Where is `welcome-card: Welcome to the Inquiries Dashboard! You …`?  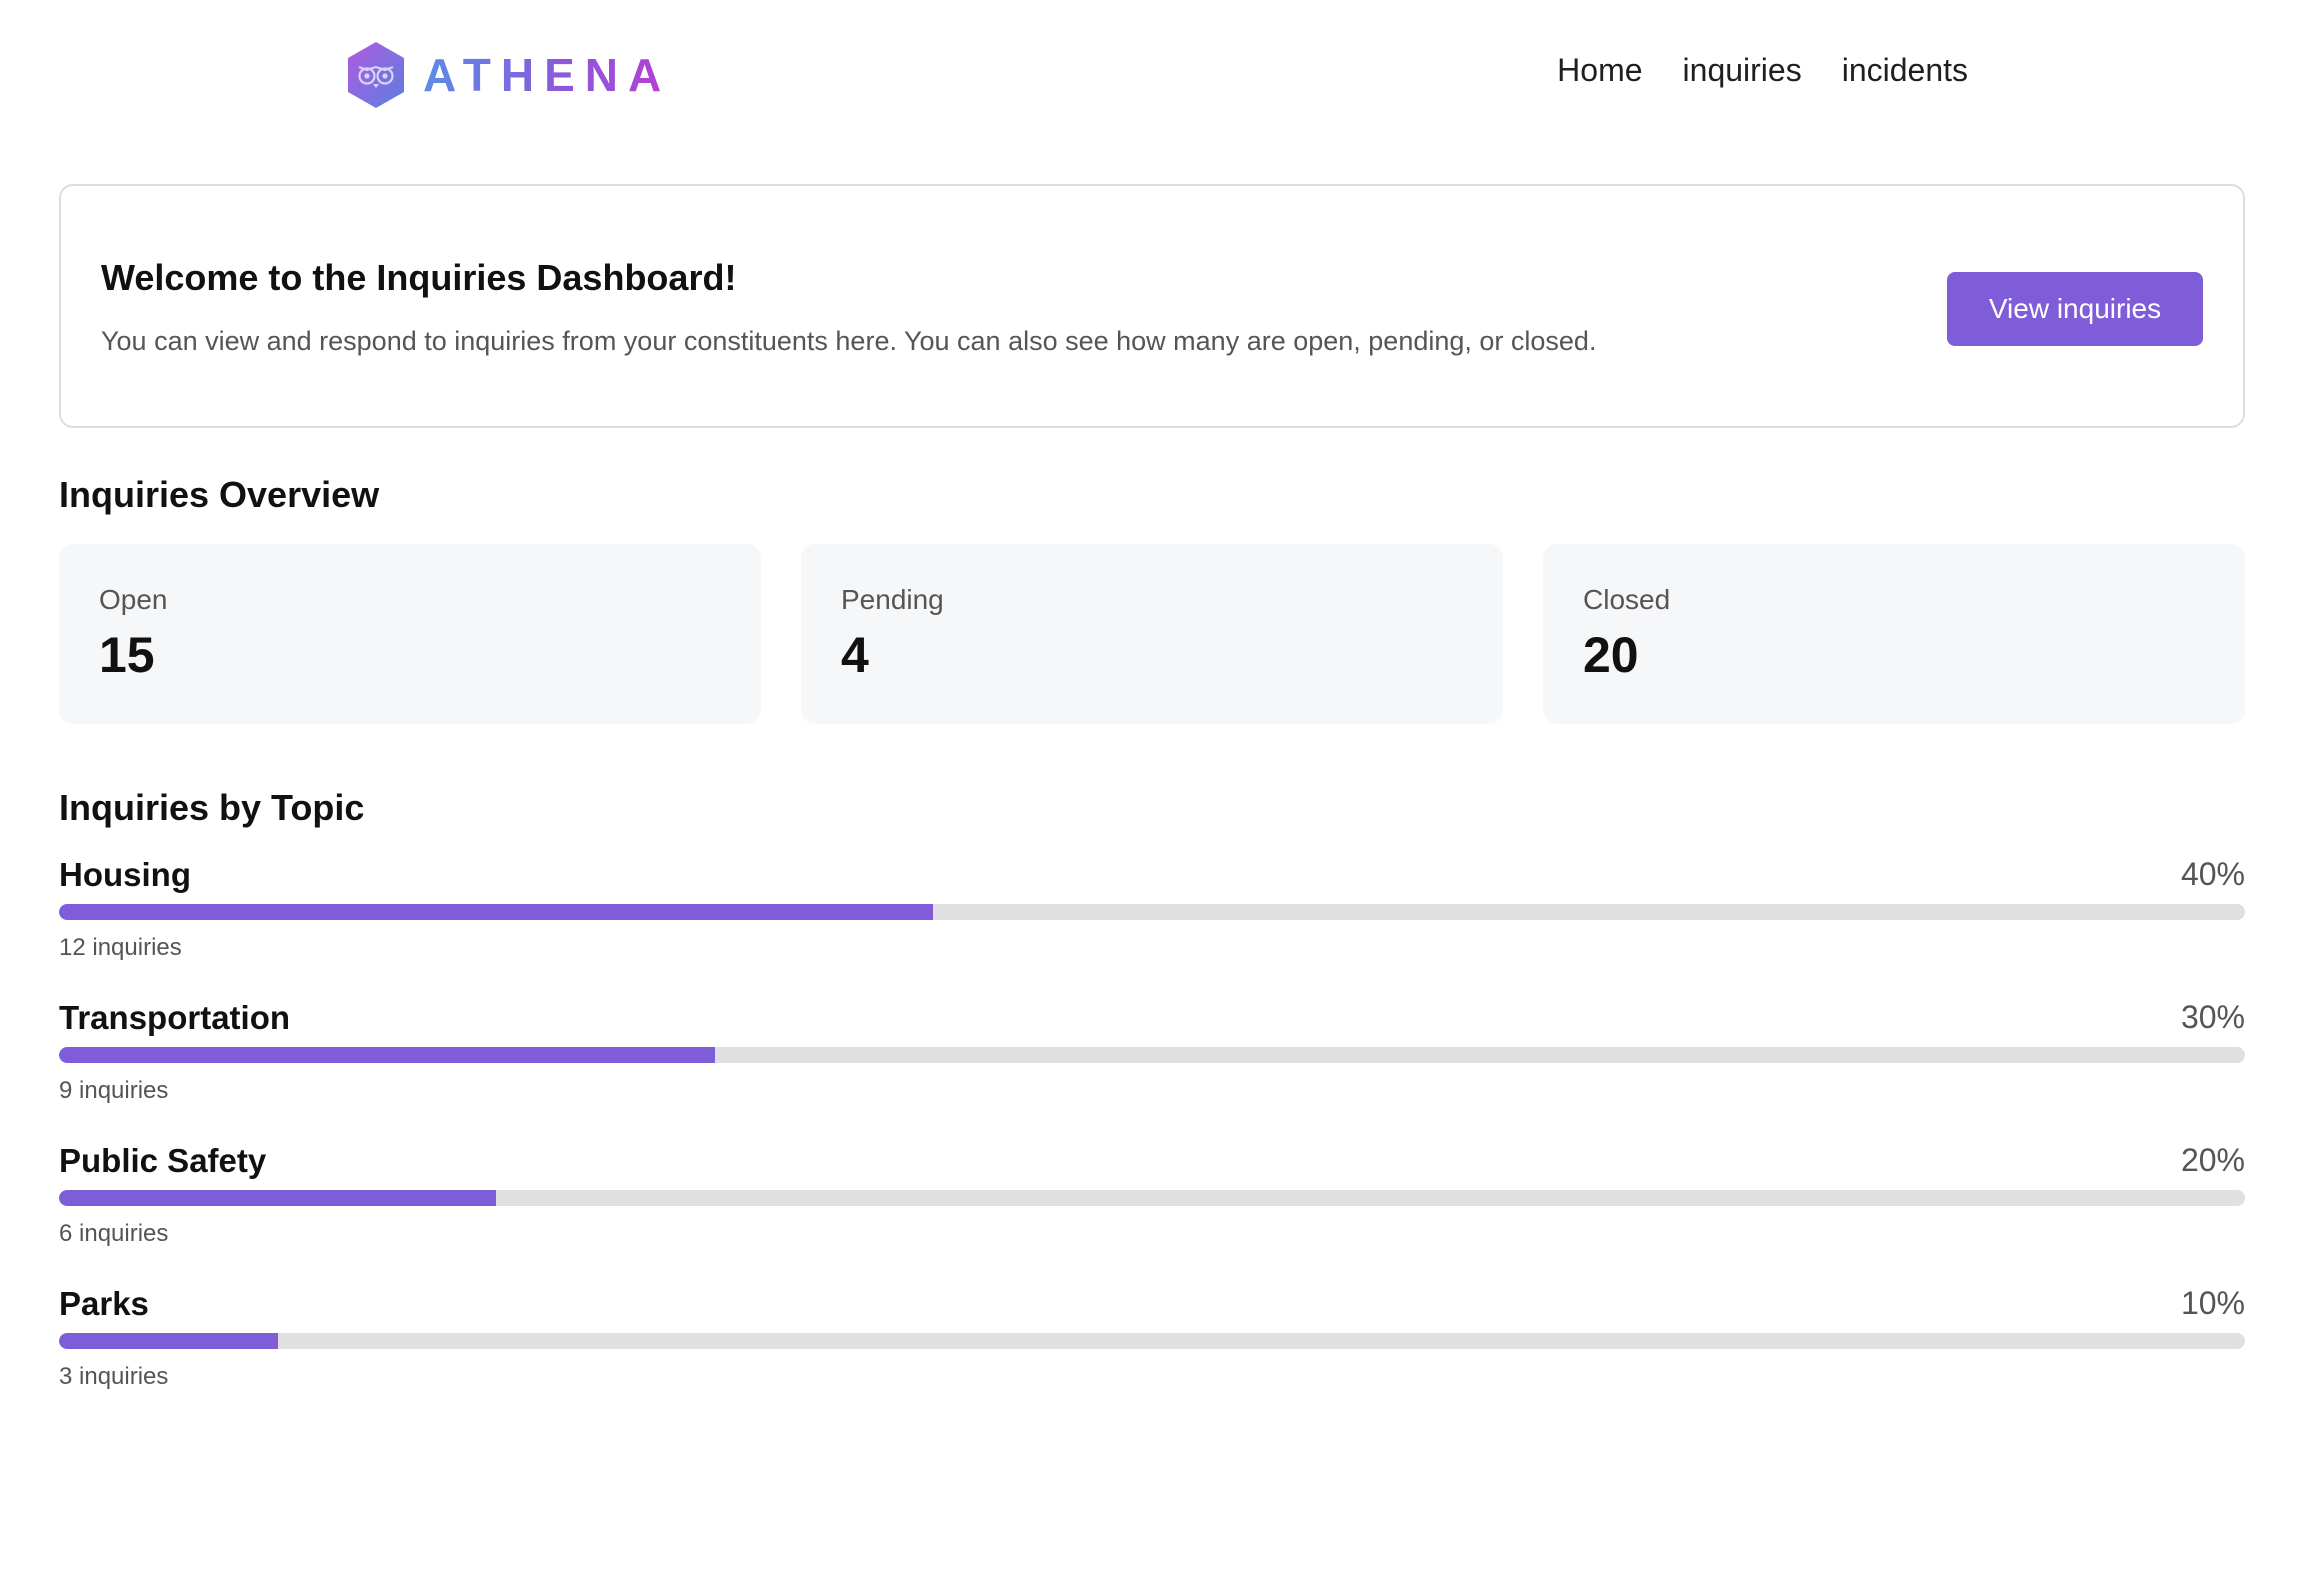 welcome-card: Welcome to the Inquiries Dashboard! You … is located at coordinates (1152, 306).